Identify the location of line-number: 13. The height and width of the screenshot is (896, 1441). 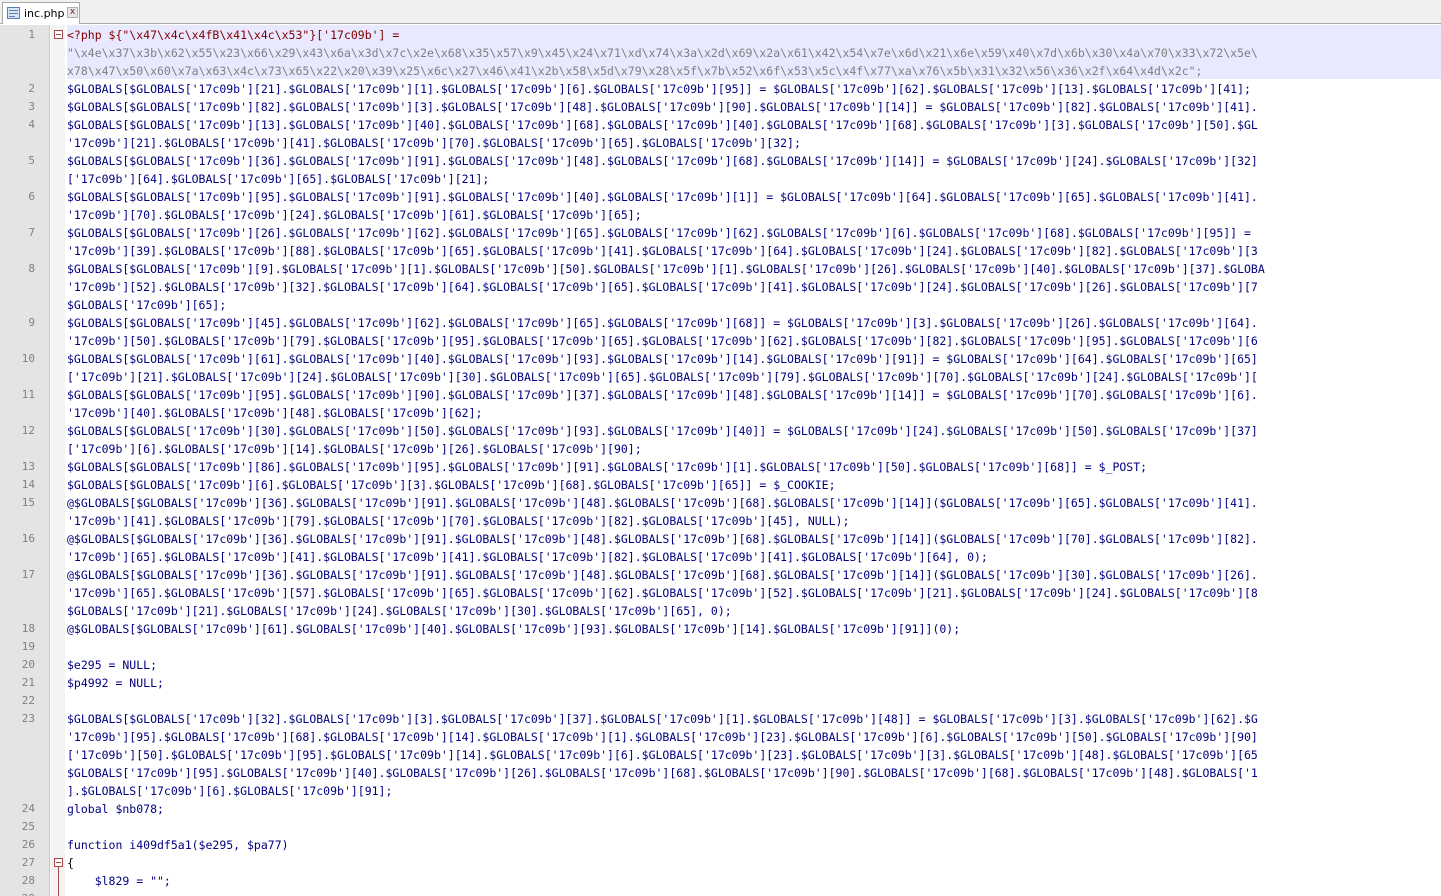
(28, 466).